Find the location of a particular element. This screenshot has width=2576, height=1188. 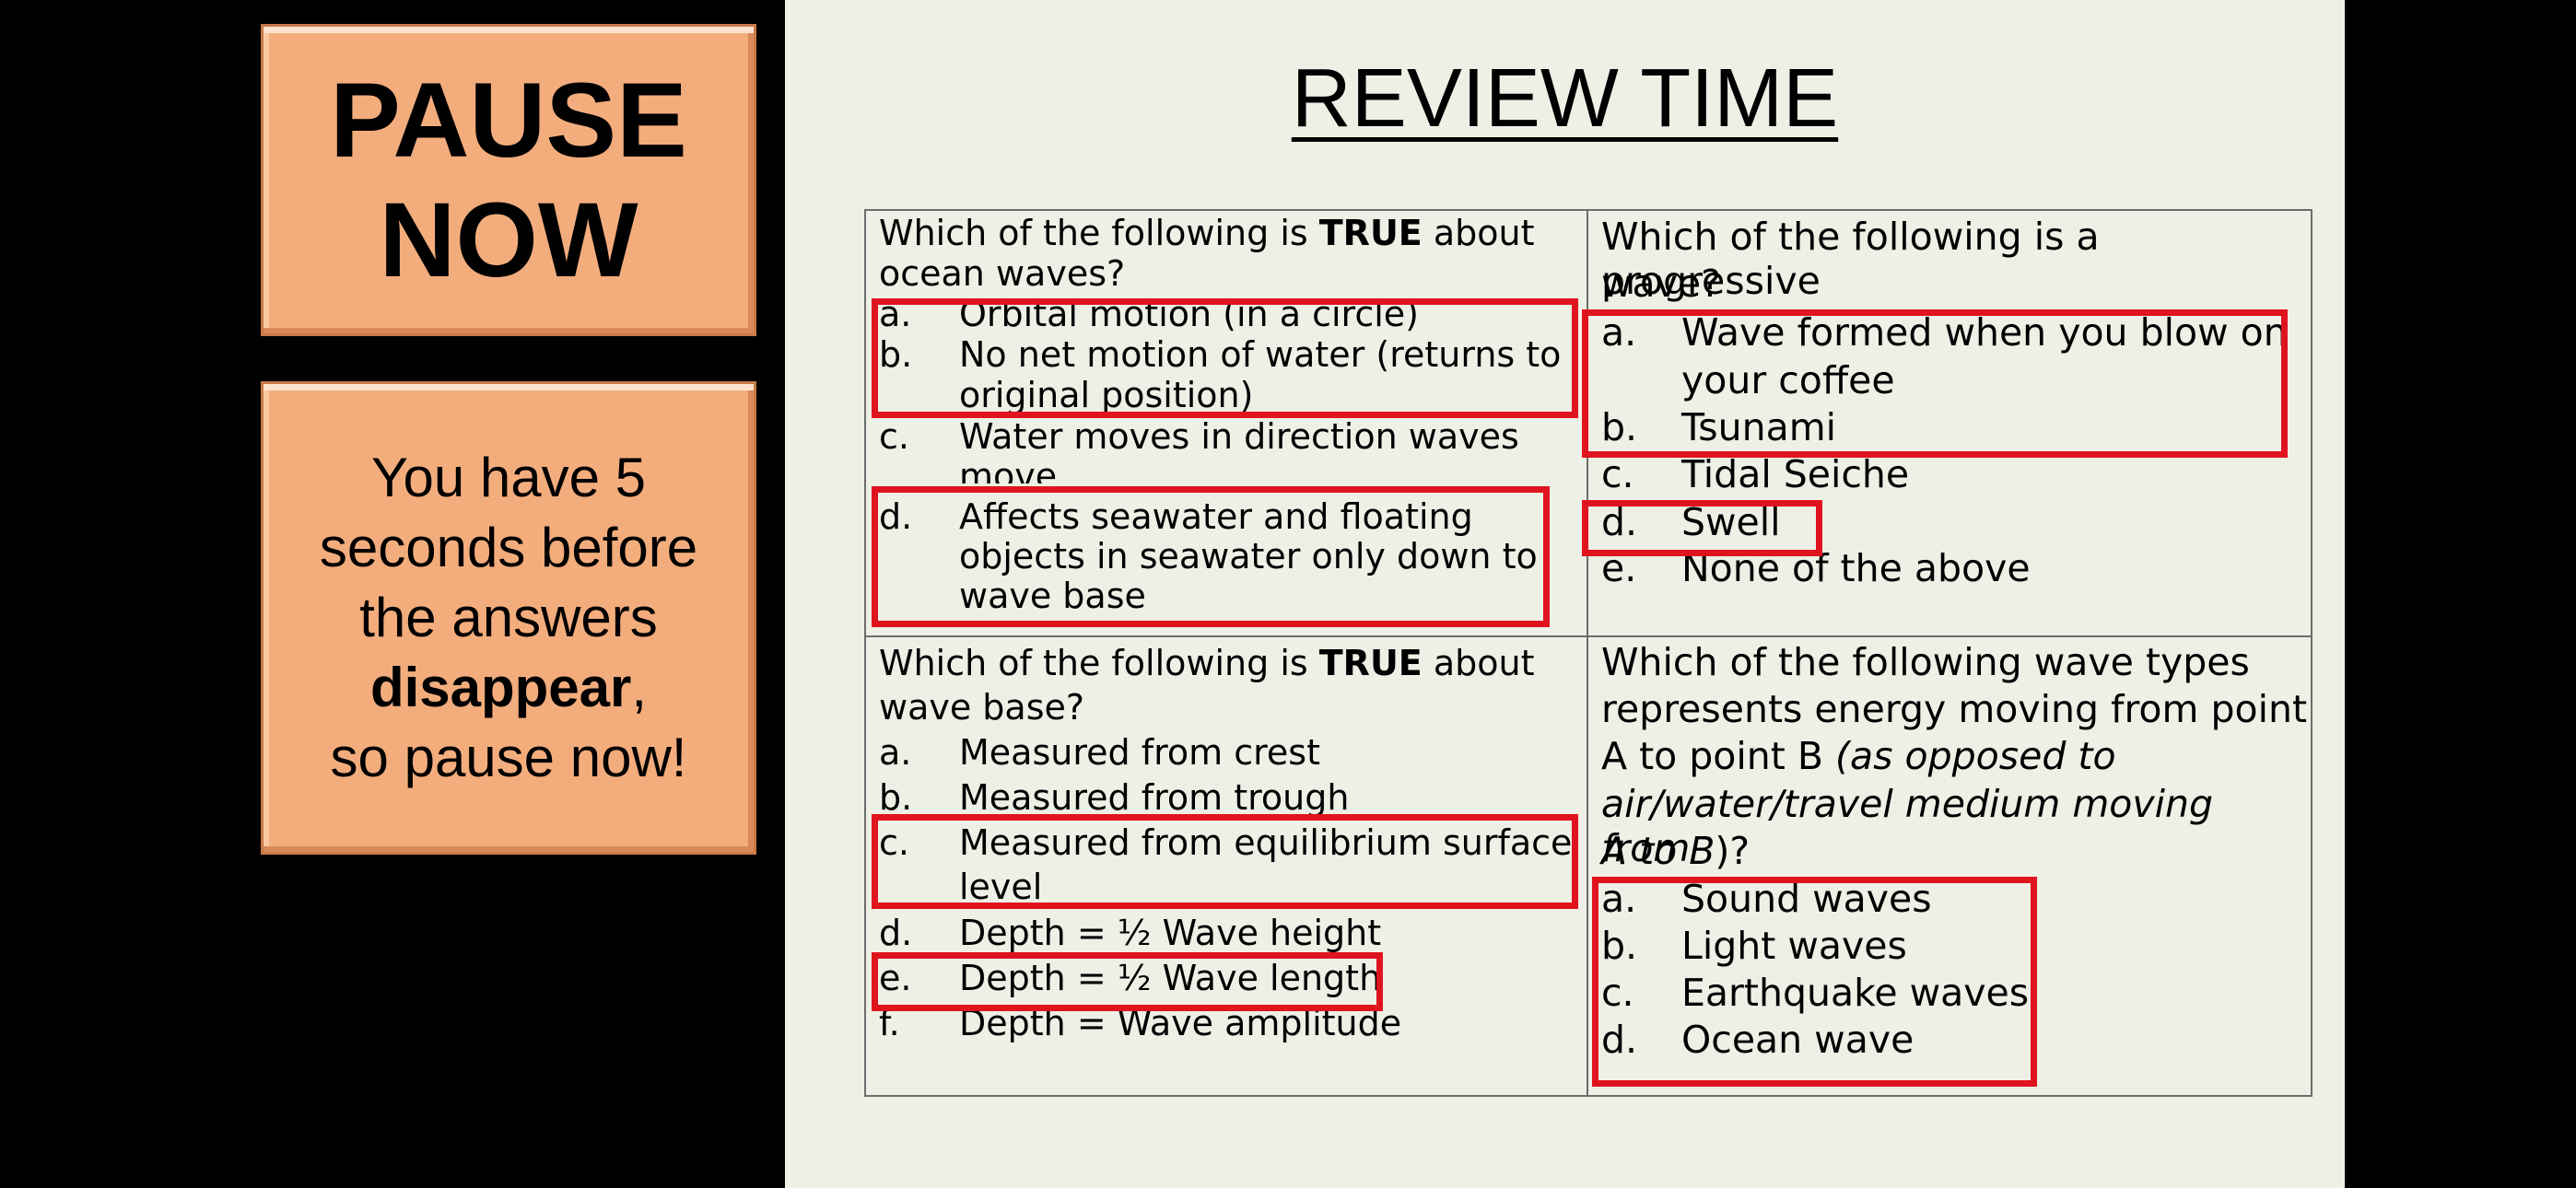

q4-answer-highlight-abcd is located at coordinates (1814, 982).